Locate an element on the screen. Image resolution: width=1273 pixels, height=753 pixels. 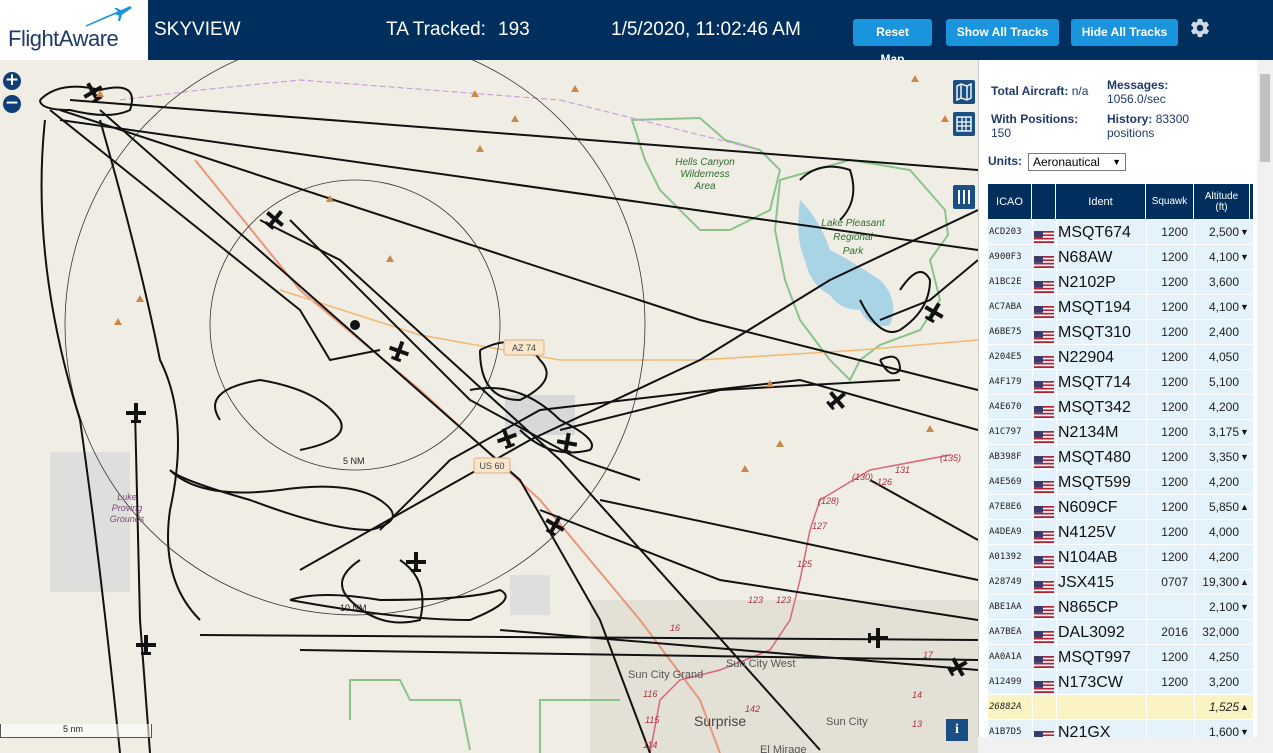
horizontal-scrollbar is located at coordinates (1117, 745).